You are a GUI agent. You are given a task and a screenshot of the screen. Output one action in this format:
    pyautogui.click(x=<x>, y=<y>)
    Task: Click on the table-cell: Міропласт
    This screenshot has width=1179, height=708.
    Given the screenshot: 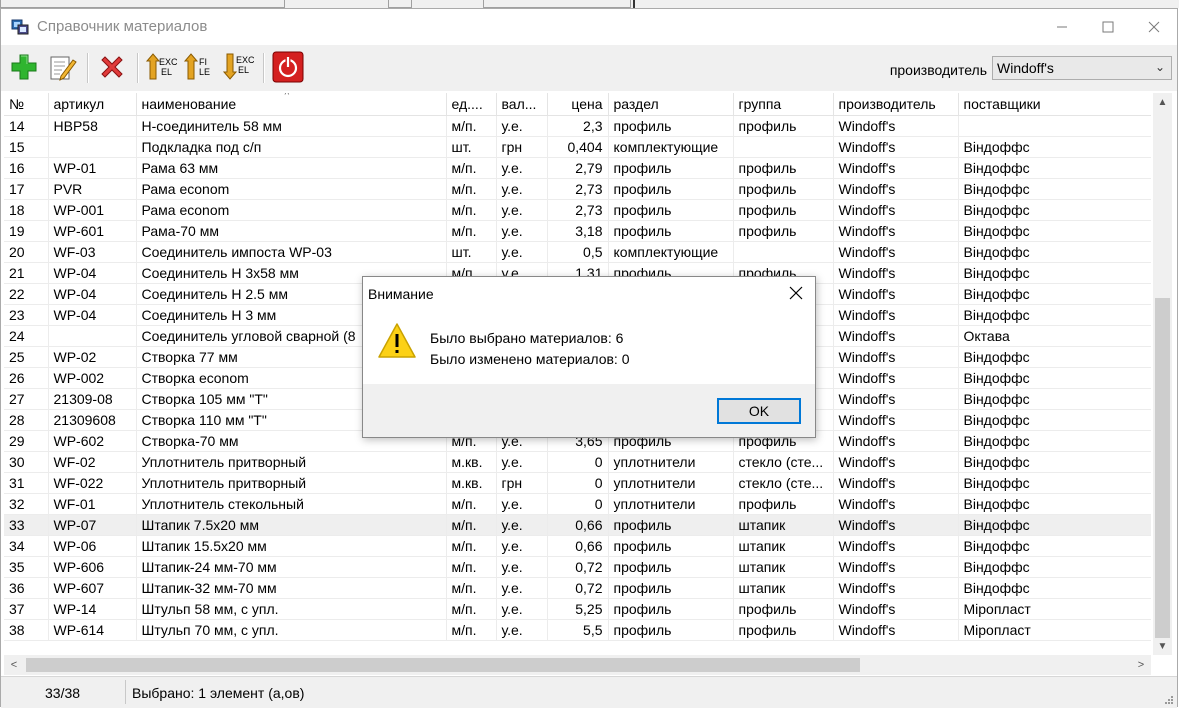 What is the action you would take?
    pyautogui.click(x=1054, y=609)
    